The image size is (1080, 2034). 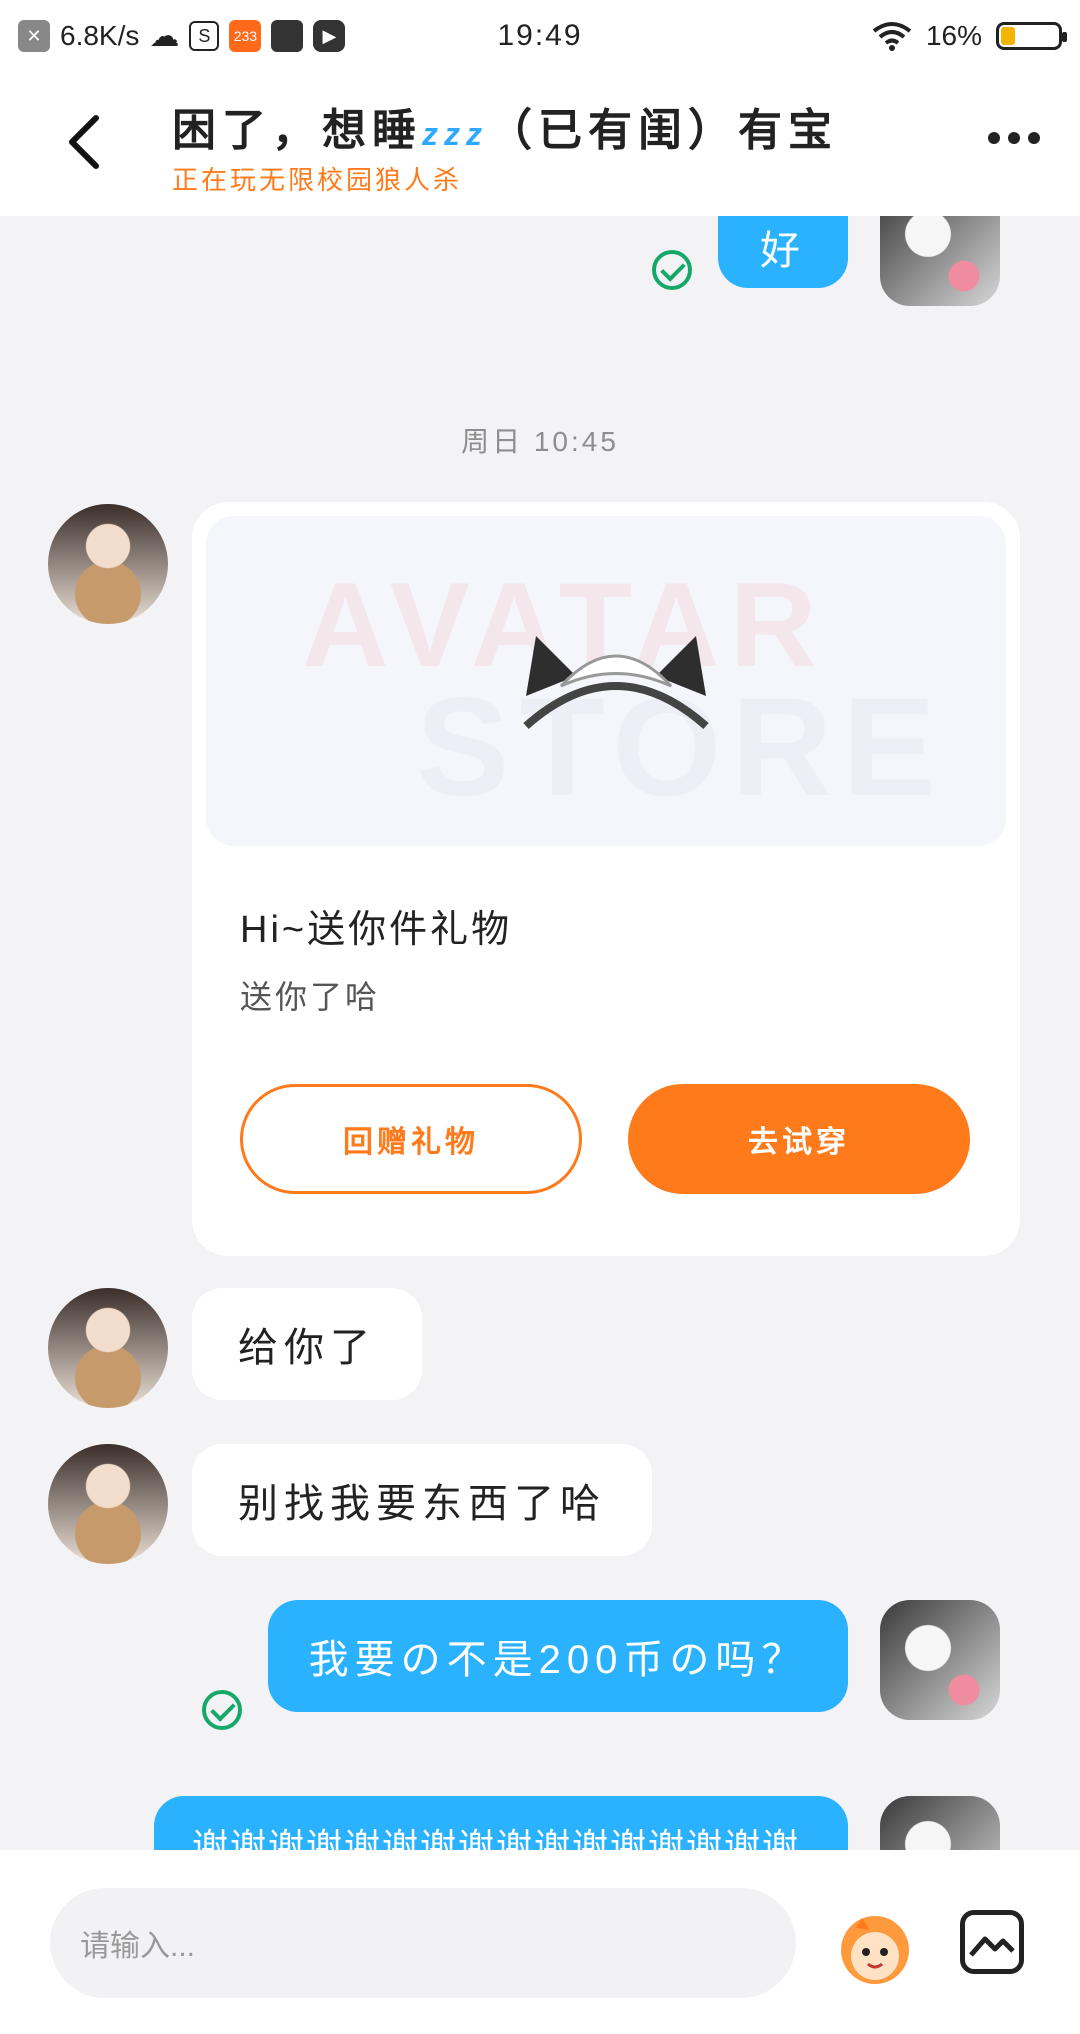 I want to click on sticker-mascot-icon, so click(x=875, y=1946).